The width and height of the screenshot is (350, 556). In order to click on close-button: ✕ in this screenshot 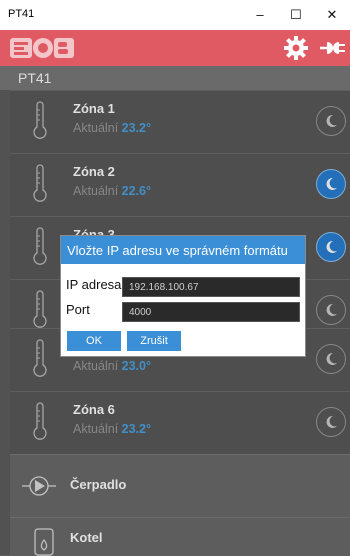, I will do `click(332, 15)`.